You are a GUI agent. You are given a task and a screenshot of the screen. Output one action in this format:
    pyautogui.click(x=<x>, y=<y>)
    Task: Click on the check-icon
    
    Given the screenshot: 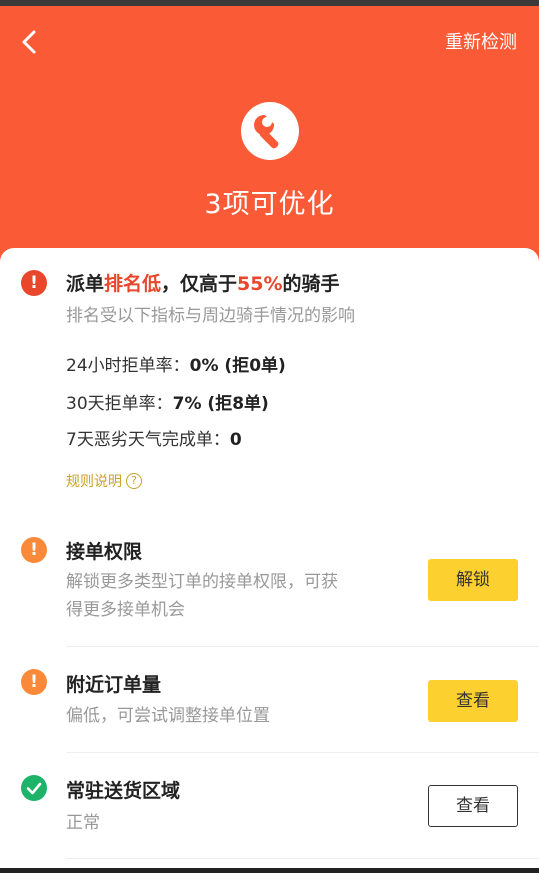 What is the action you would take?
    pyautogui.click(x=34, y=788)
    